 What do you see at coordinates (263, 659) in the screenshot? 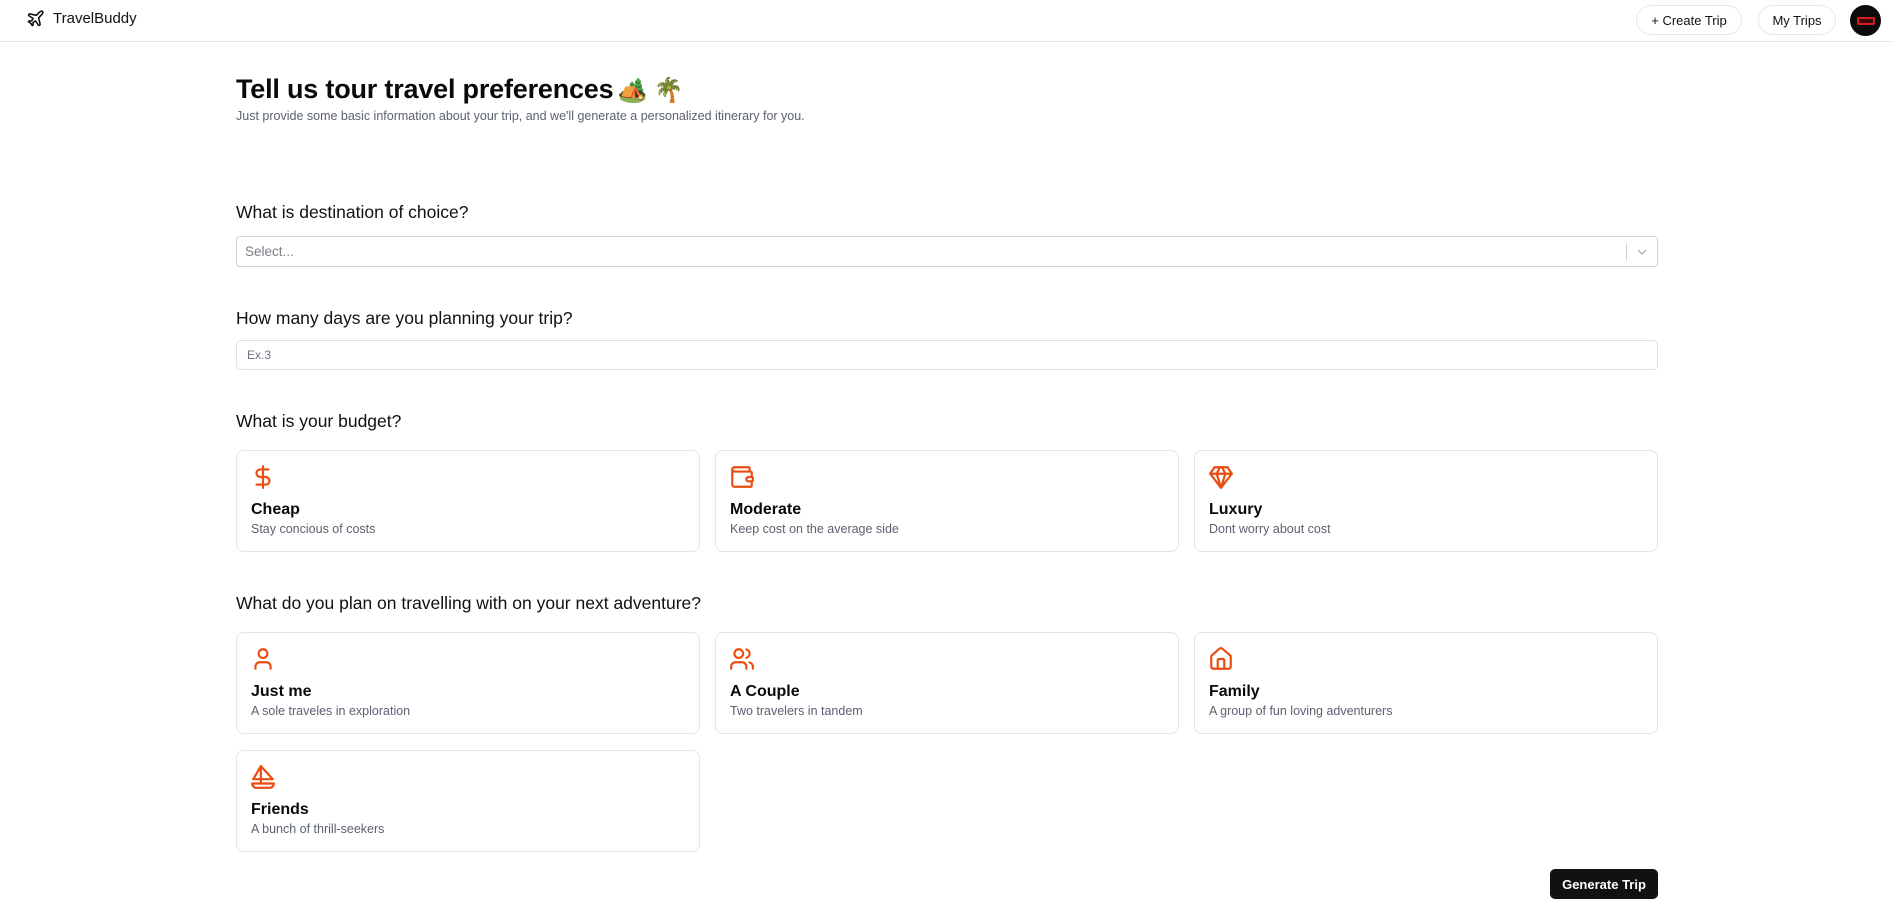
I see `user-icon` at bounding box center [263, 659].